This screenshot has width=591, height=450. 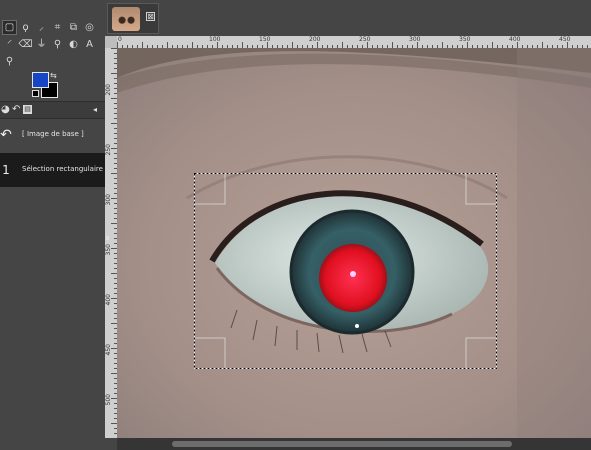 I want to click on history-item-label: [ Image de base ], so click(x=53, y=134).